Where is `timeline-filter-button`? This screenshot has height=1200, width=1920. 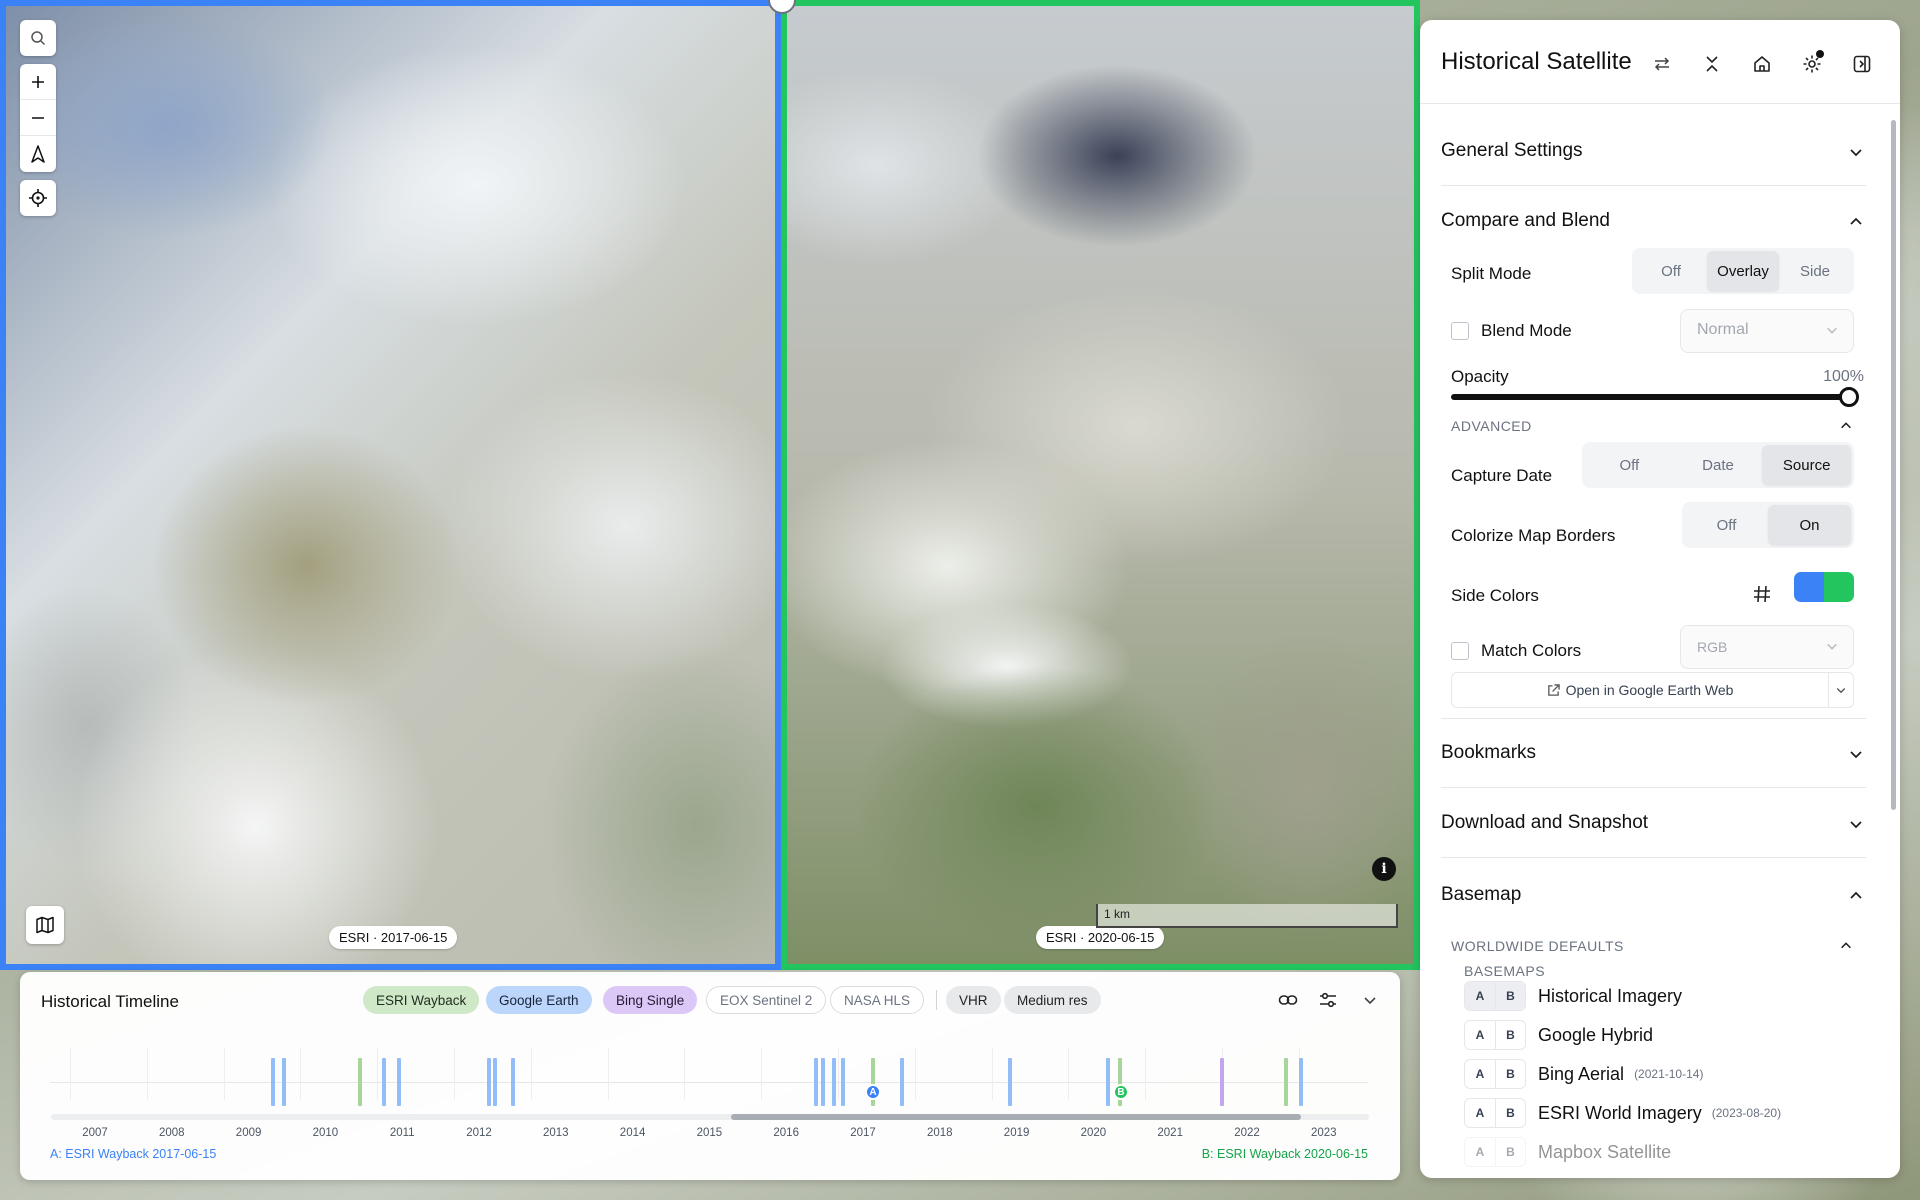
timeline-filter-button is located at coordinates (1328, 1000).